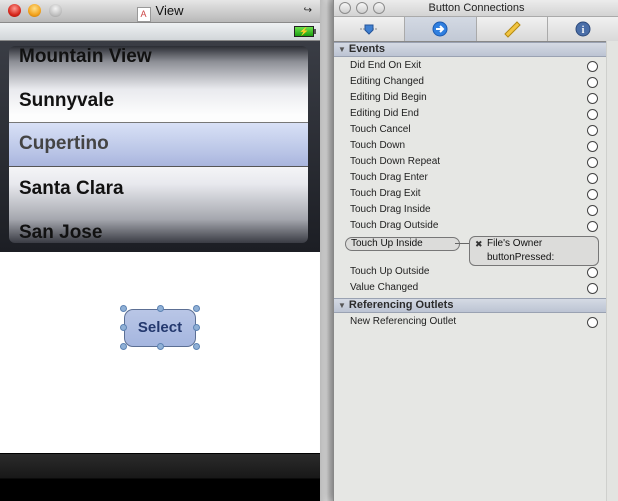  What do you see at coordinates (143, 14) in the screenshot?
I see `document-icon: A` at bounding box center [143, 14].